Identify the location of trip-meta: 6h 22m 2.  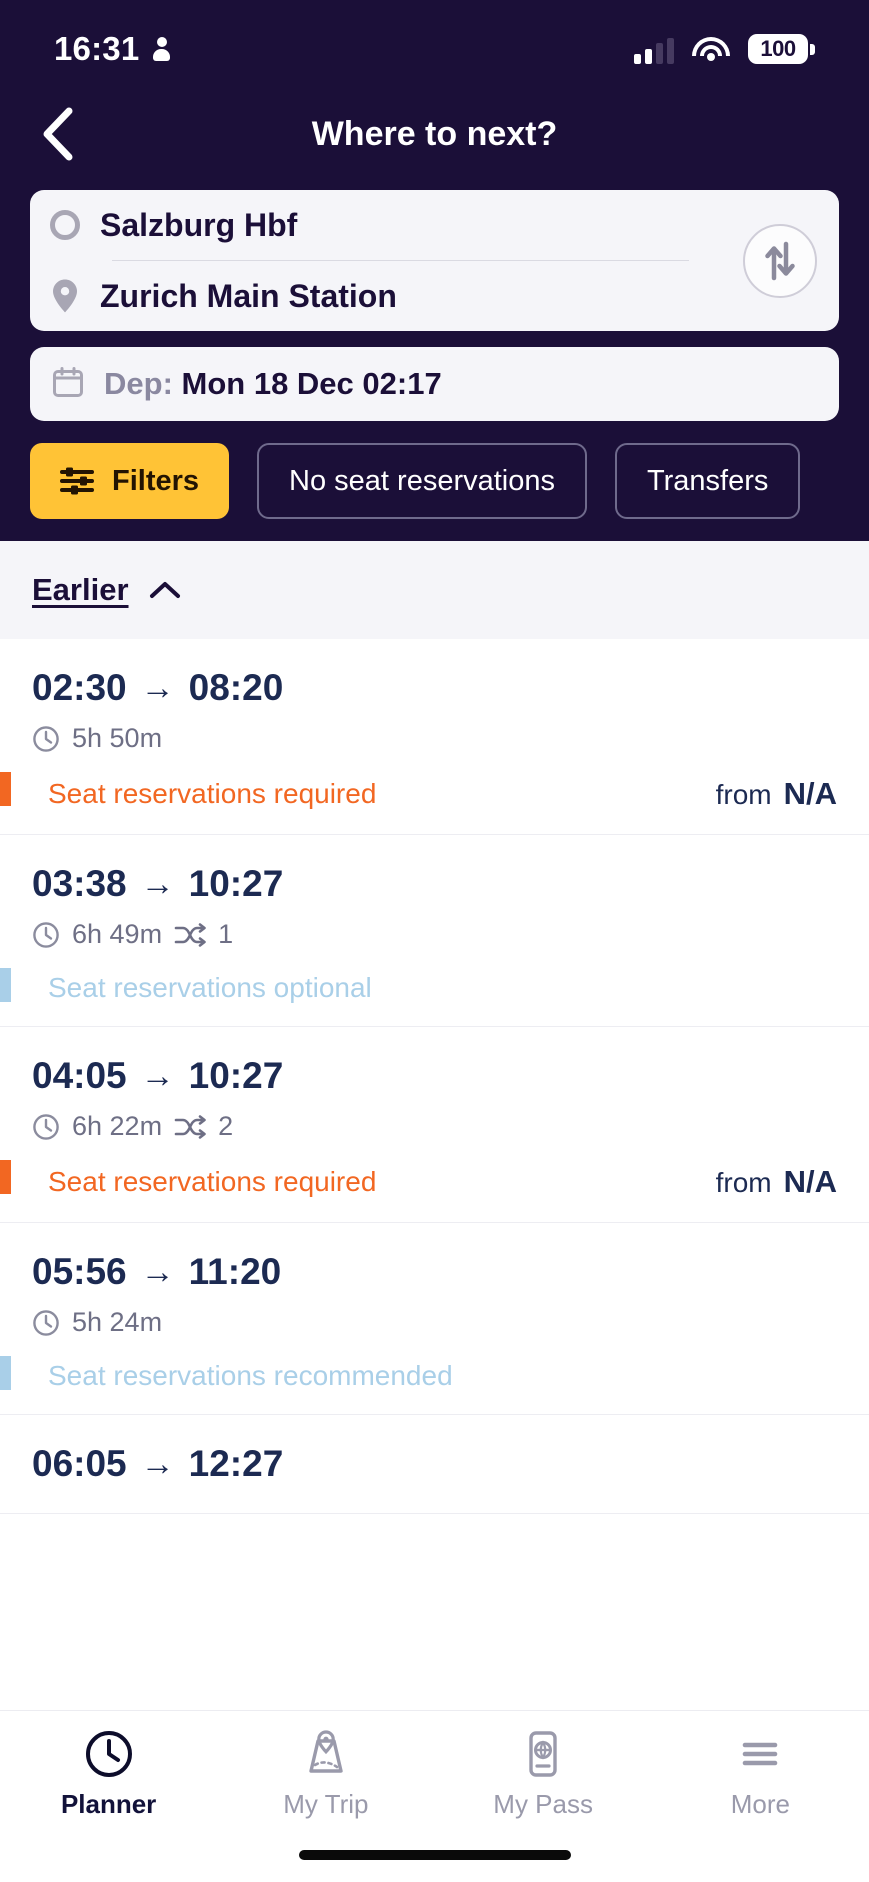
(434, 1126).